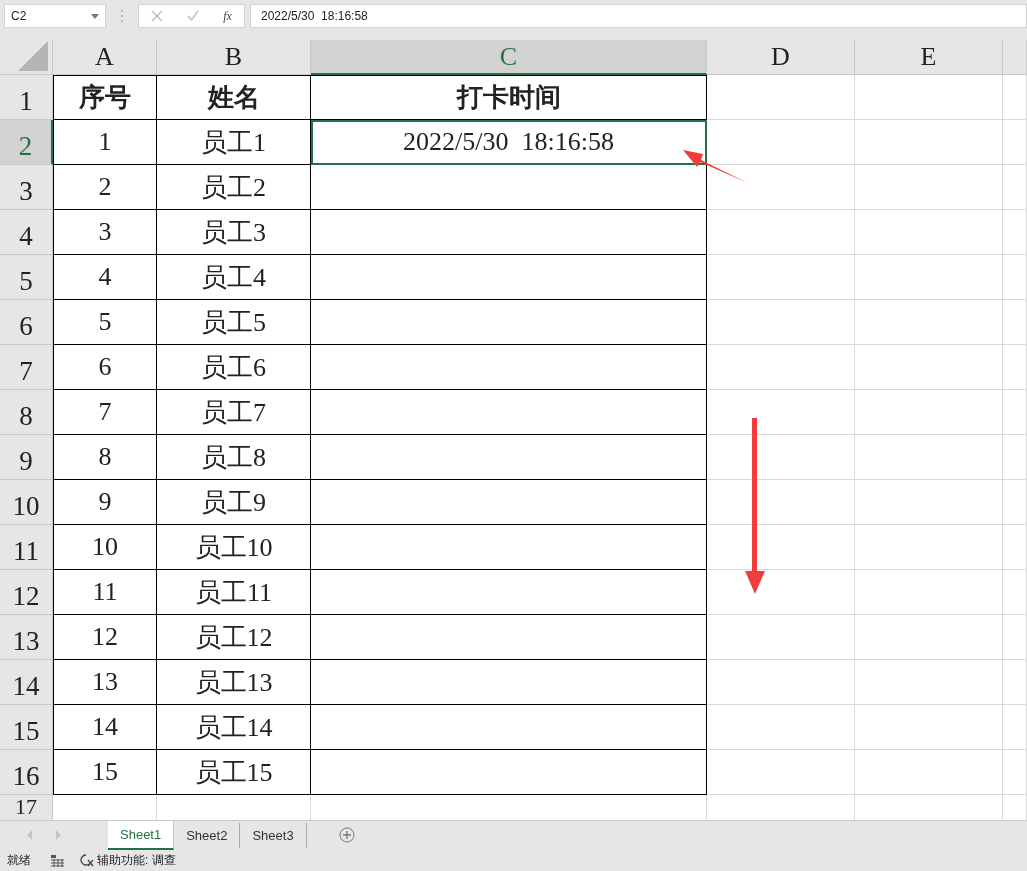 The image size is (1027, 871). What do you see at coordinates (105, 367) in the screenshot?
I see `table-cell: 6` at bounding box center [105, 367].